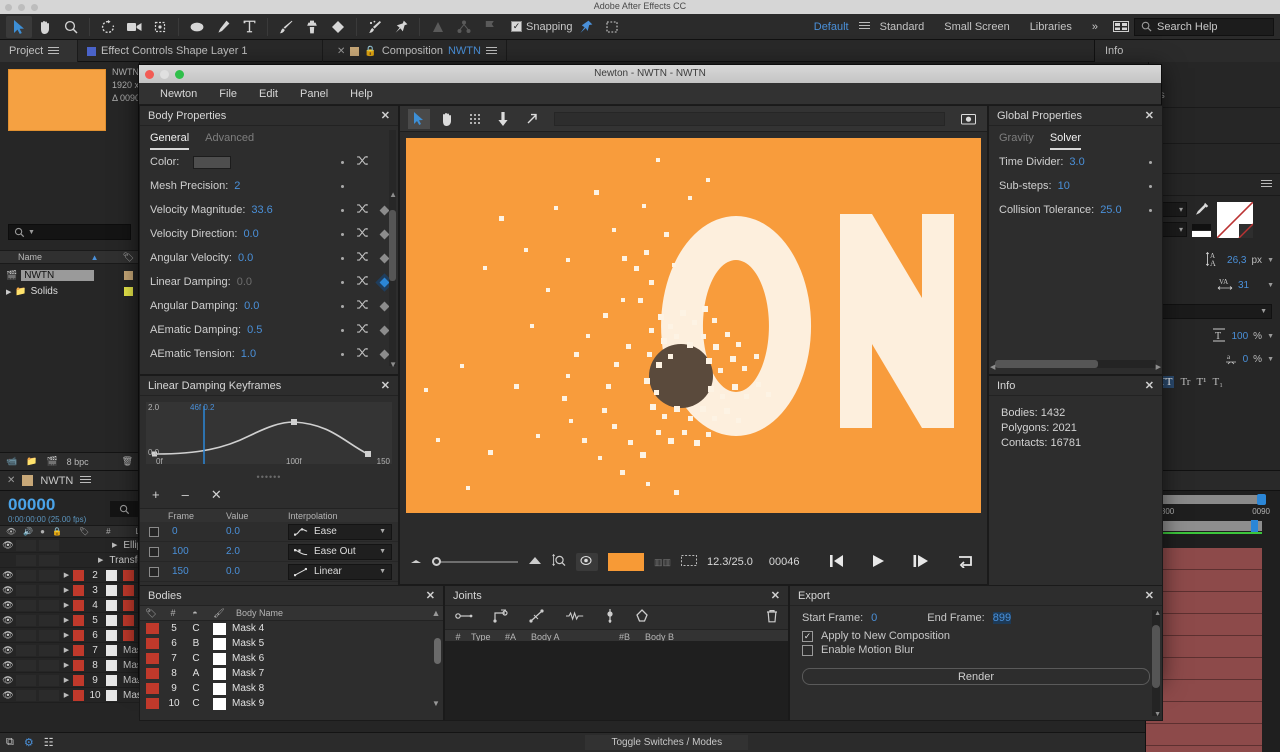 Image resolution: width=1280 pixels, height=752 pixels. I want to click on apply-to-new-comp-row: ✓ Apply to New Composition, so click(976, 637).